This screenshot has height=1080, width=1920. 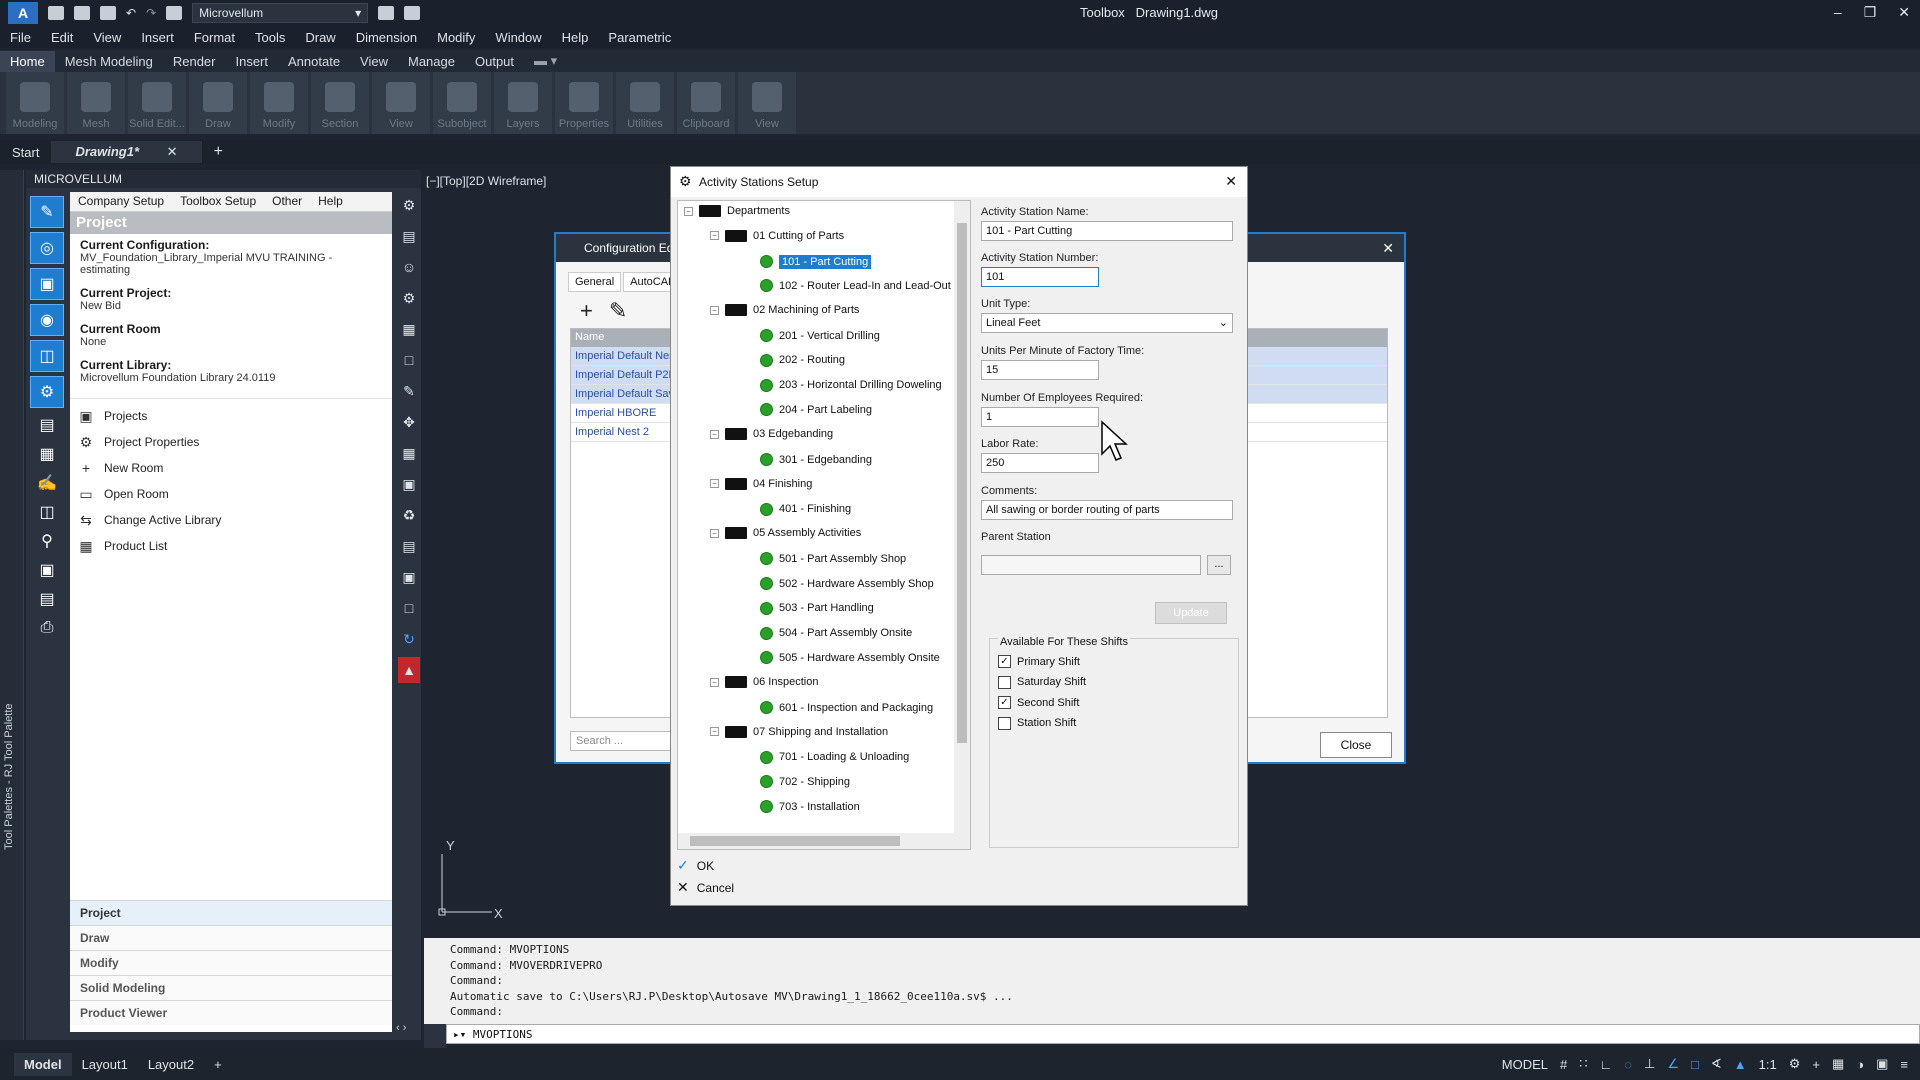 I want to click on new-tab-icon: +, so click(x=218, y=152).